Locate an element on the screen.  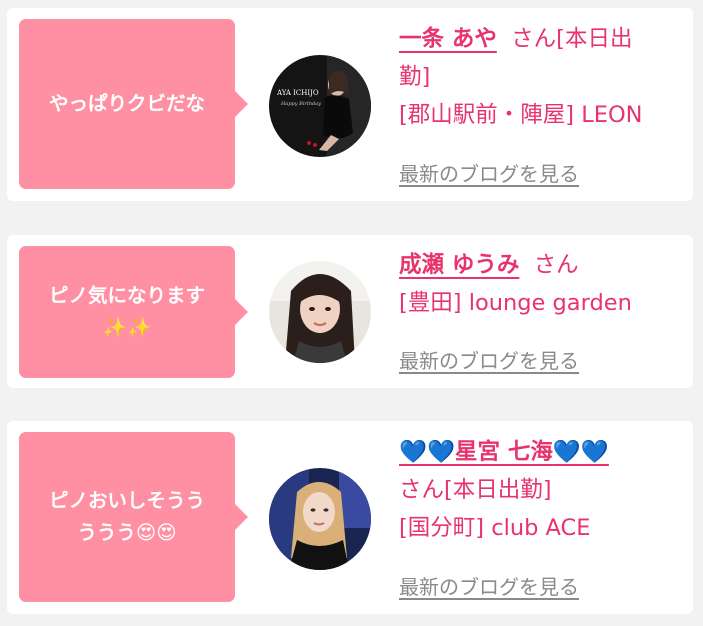
shop-name: [郡山駅前・陣屋] LEON is located at coordinates (521, 115).